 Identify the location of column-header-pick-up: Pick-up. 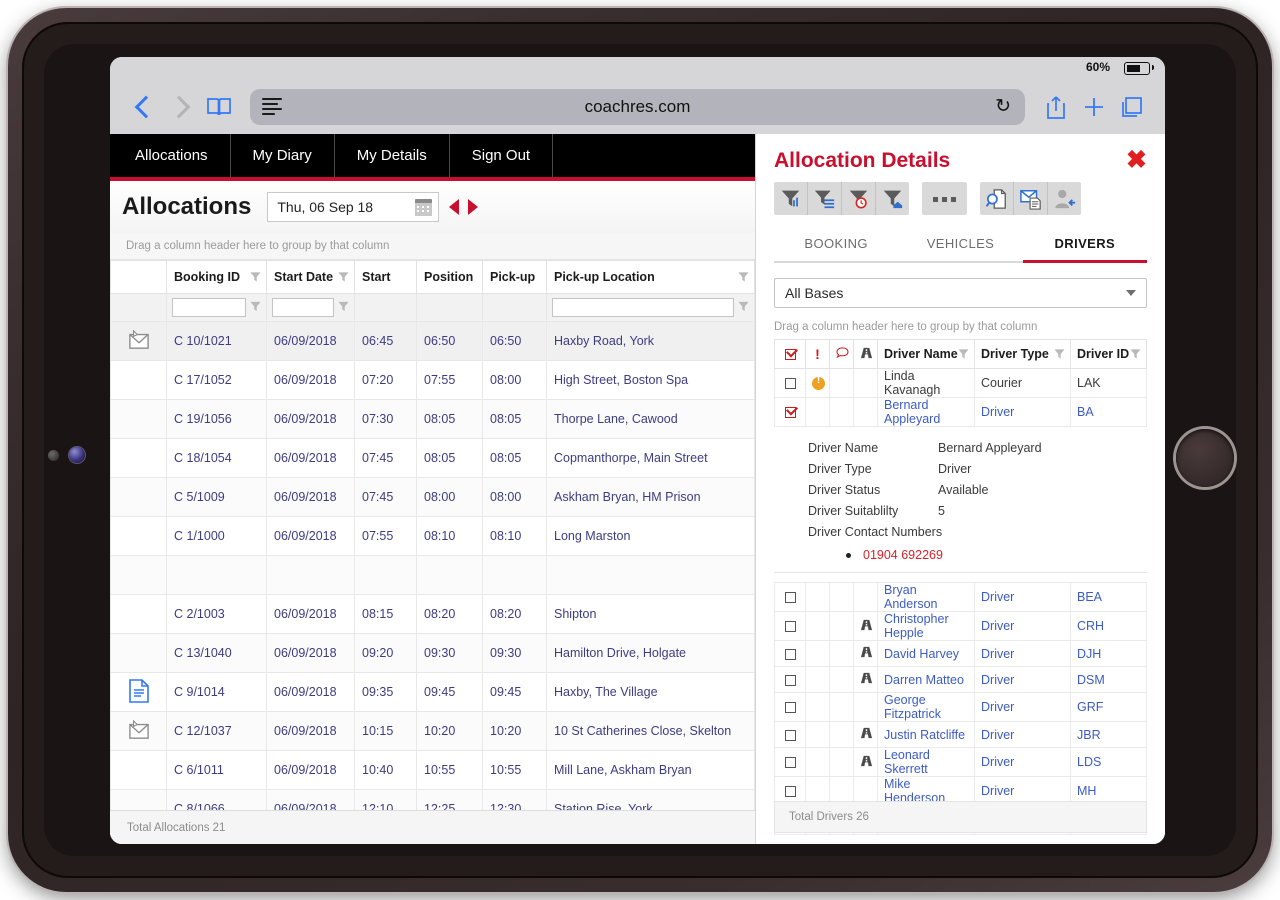
(514, 277).